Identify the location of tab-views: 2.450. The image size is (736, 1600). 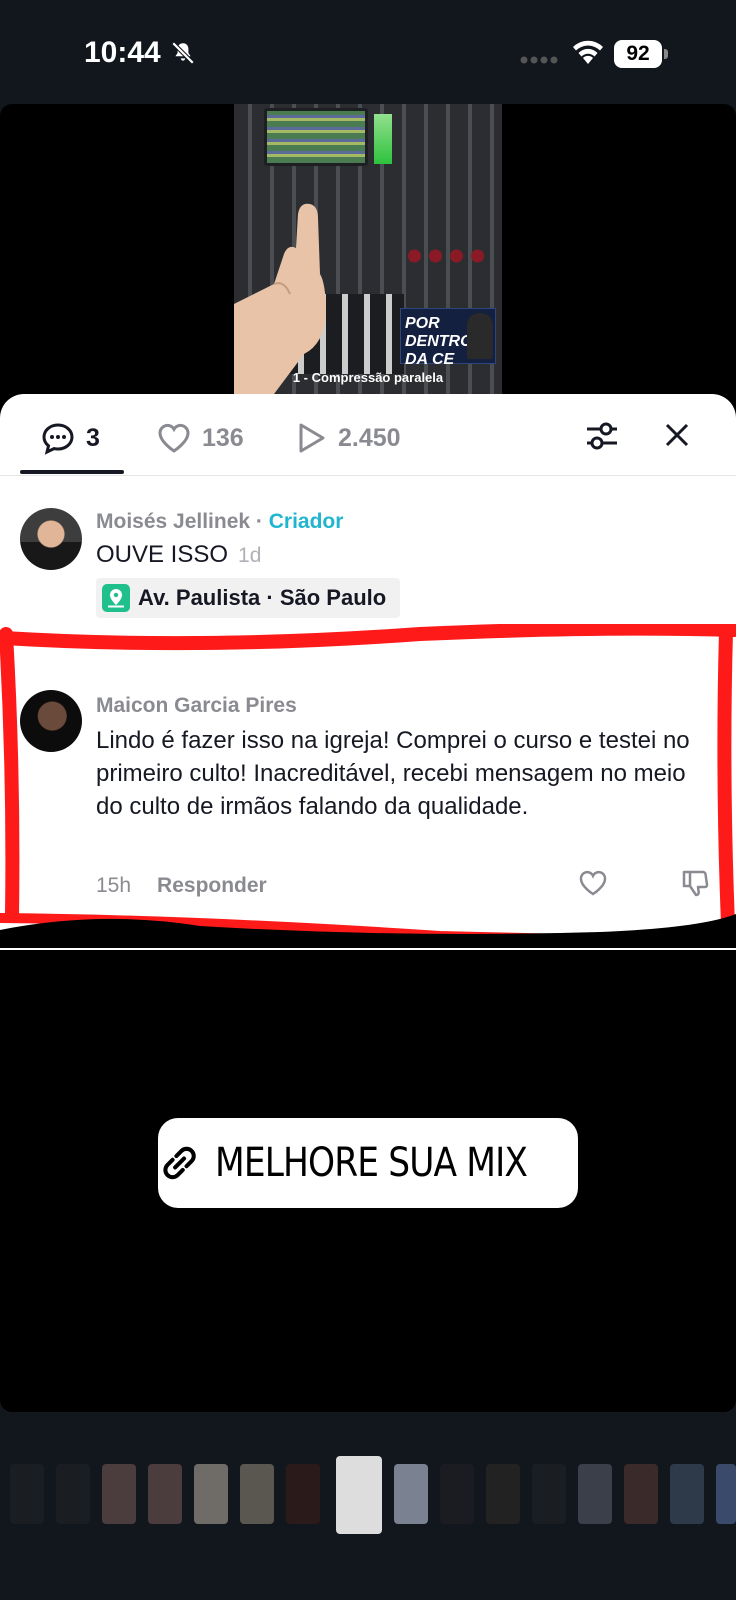
(346, 438).